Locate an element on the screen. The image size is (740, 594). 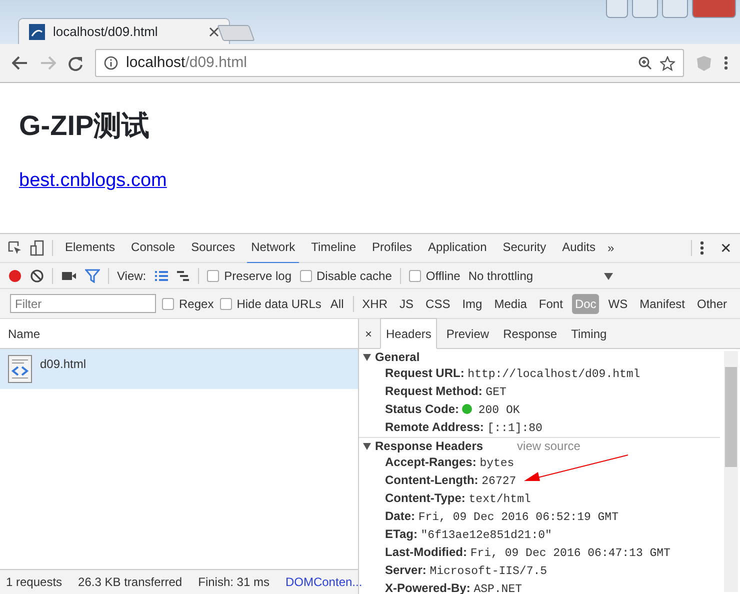
header-row-text: Accept-Ranges: bytes is located at coordinates (450, 463).